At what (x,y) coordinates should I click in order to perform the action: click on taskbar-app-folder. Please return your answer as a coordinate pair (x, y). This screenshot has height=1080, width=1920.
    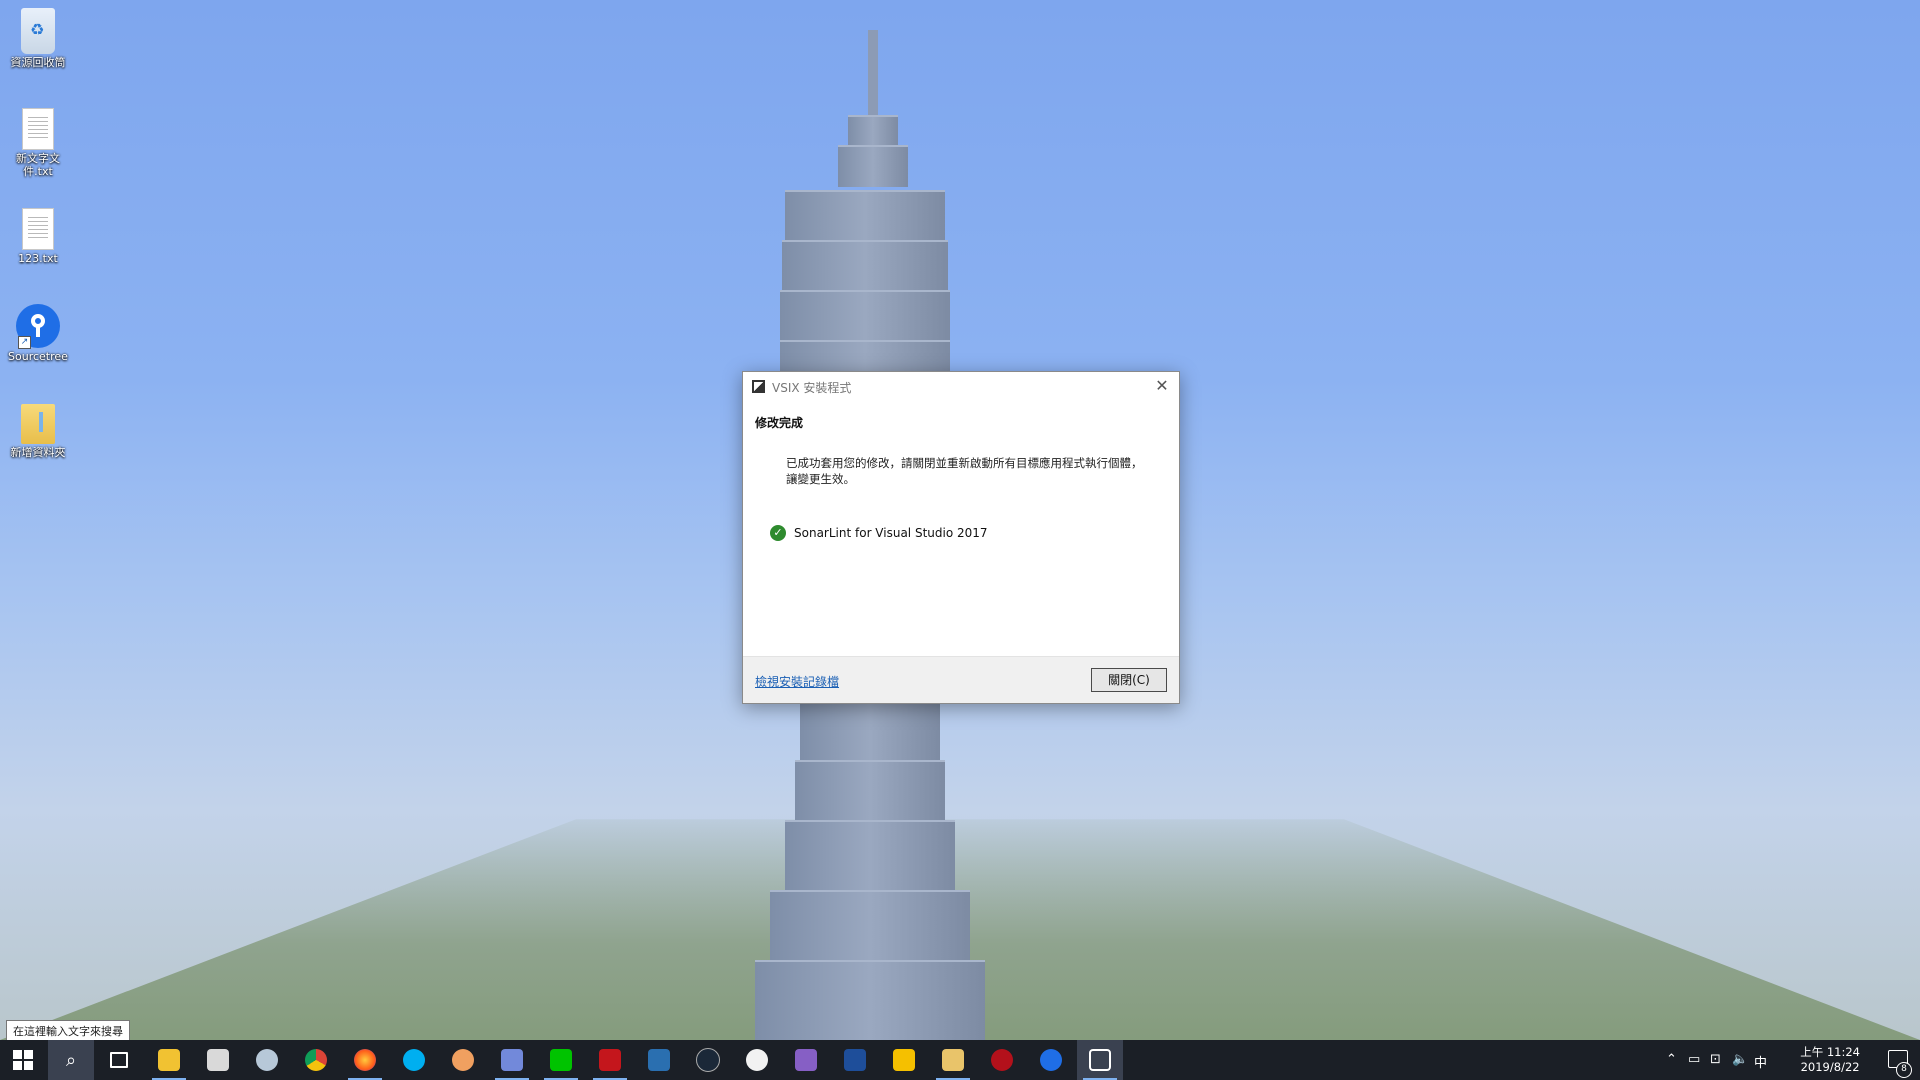
    Looking at the image, I should click on (953, 1060).